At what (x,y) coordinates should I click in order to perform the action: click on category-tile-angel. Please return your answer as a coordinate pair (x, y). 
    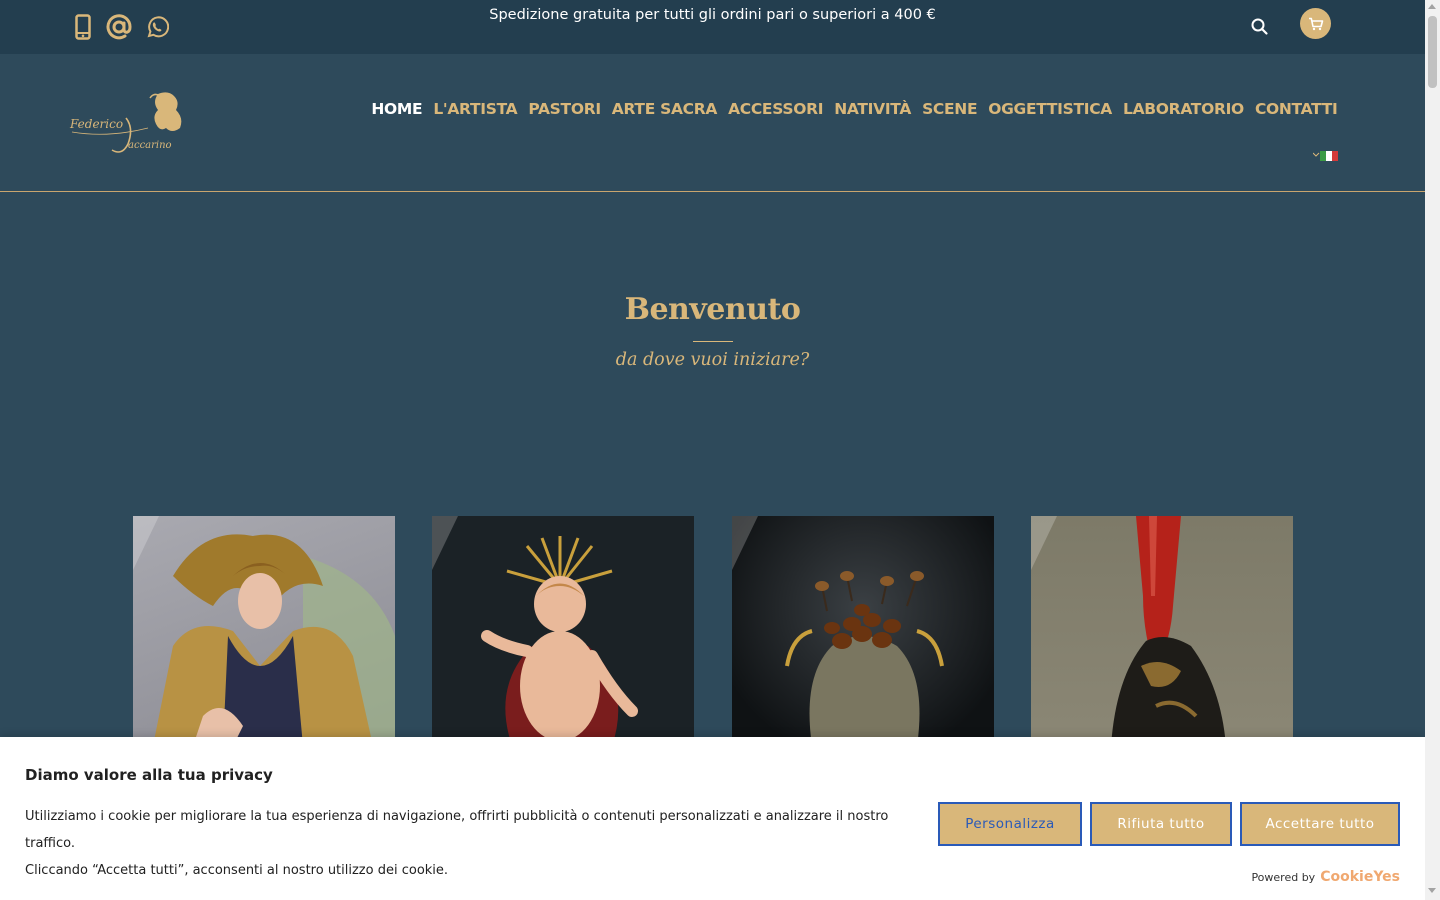
    Looking at the image, I should click on (264, 631).